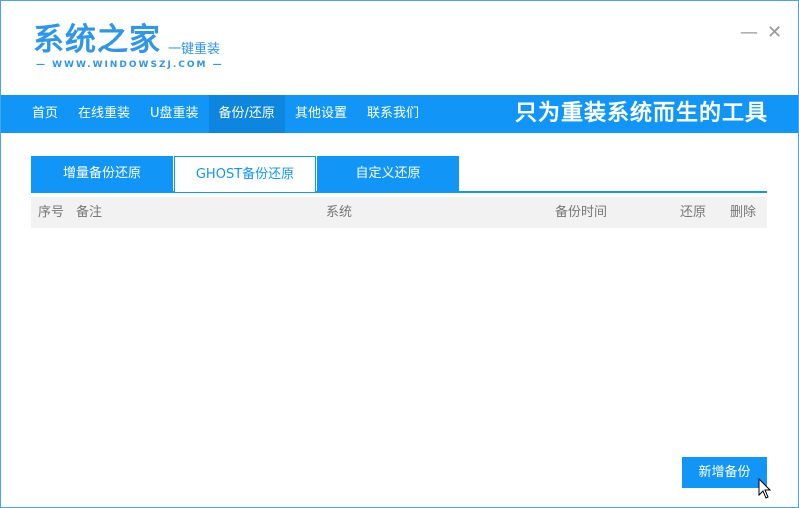 The width and height of the screenshot is (799, 508). I want to click on tab-bar: 增量备份还原 GHOST备份还原 自定义还原, so click(399, 174).